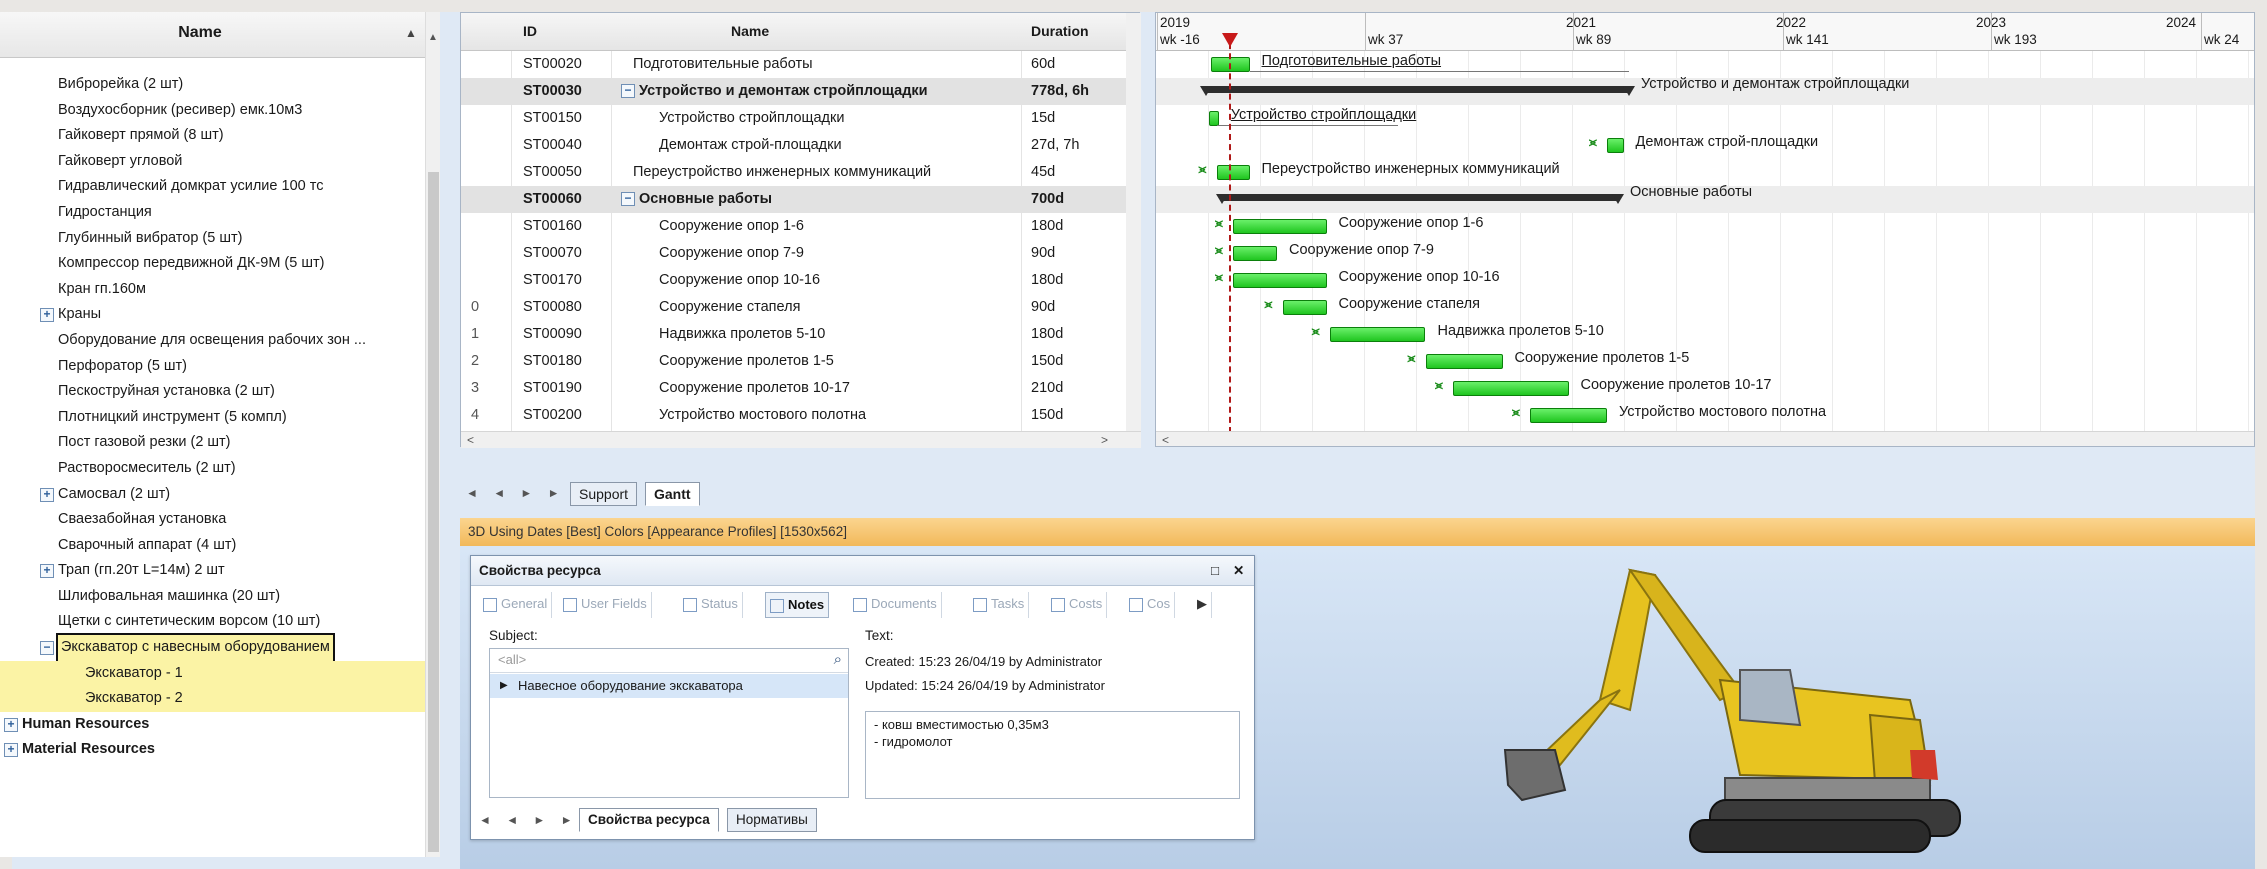 The height and width of the screenshot is (869, 2267). I want to click on gantt-horizontal-scrollbar: <, so click(1705, 438).